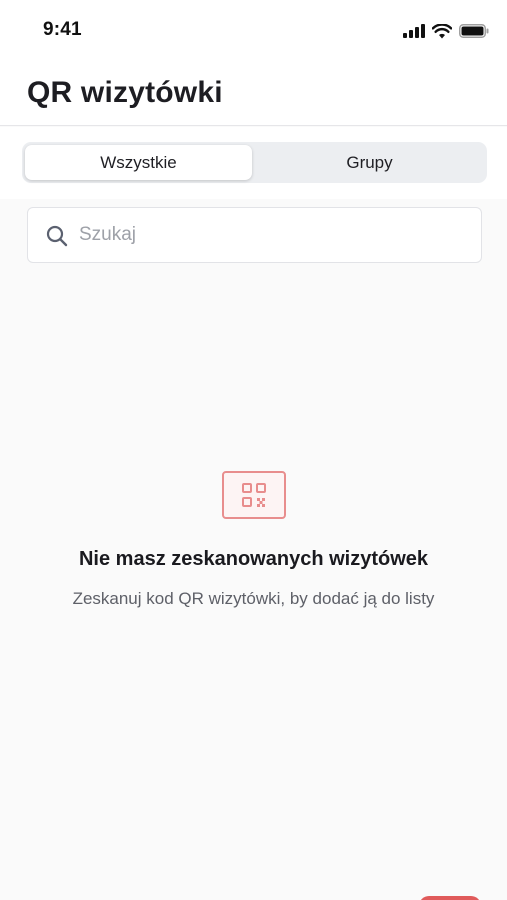 This screenshot has height=900, width=507. Describe the element at coordinates (57, 236) in the screenshot. I see `search-icon` at that location.